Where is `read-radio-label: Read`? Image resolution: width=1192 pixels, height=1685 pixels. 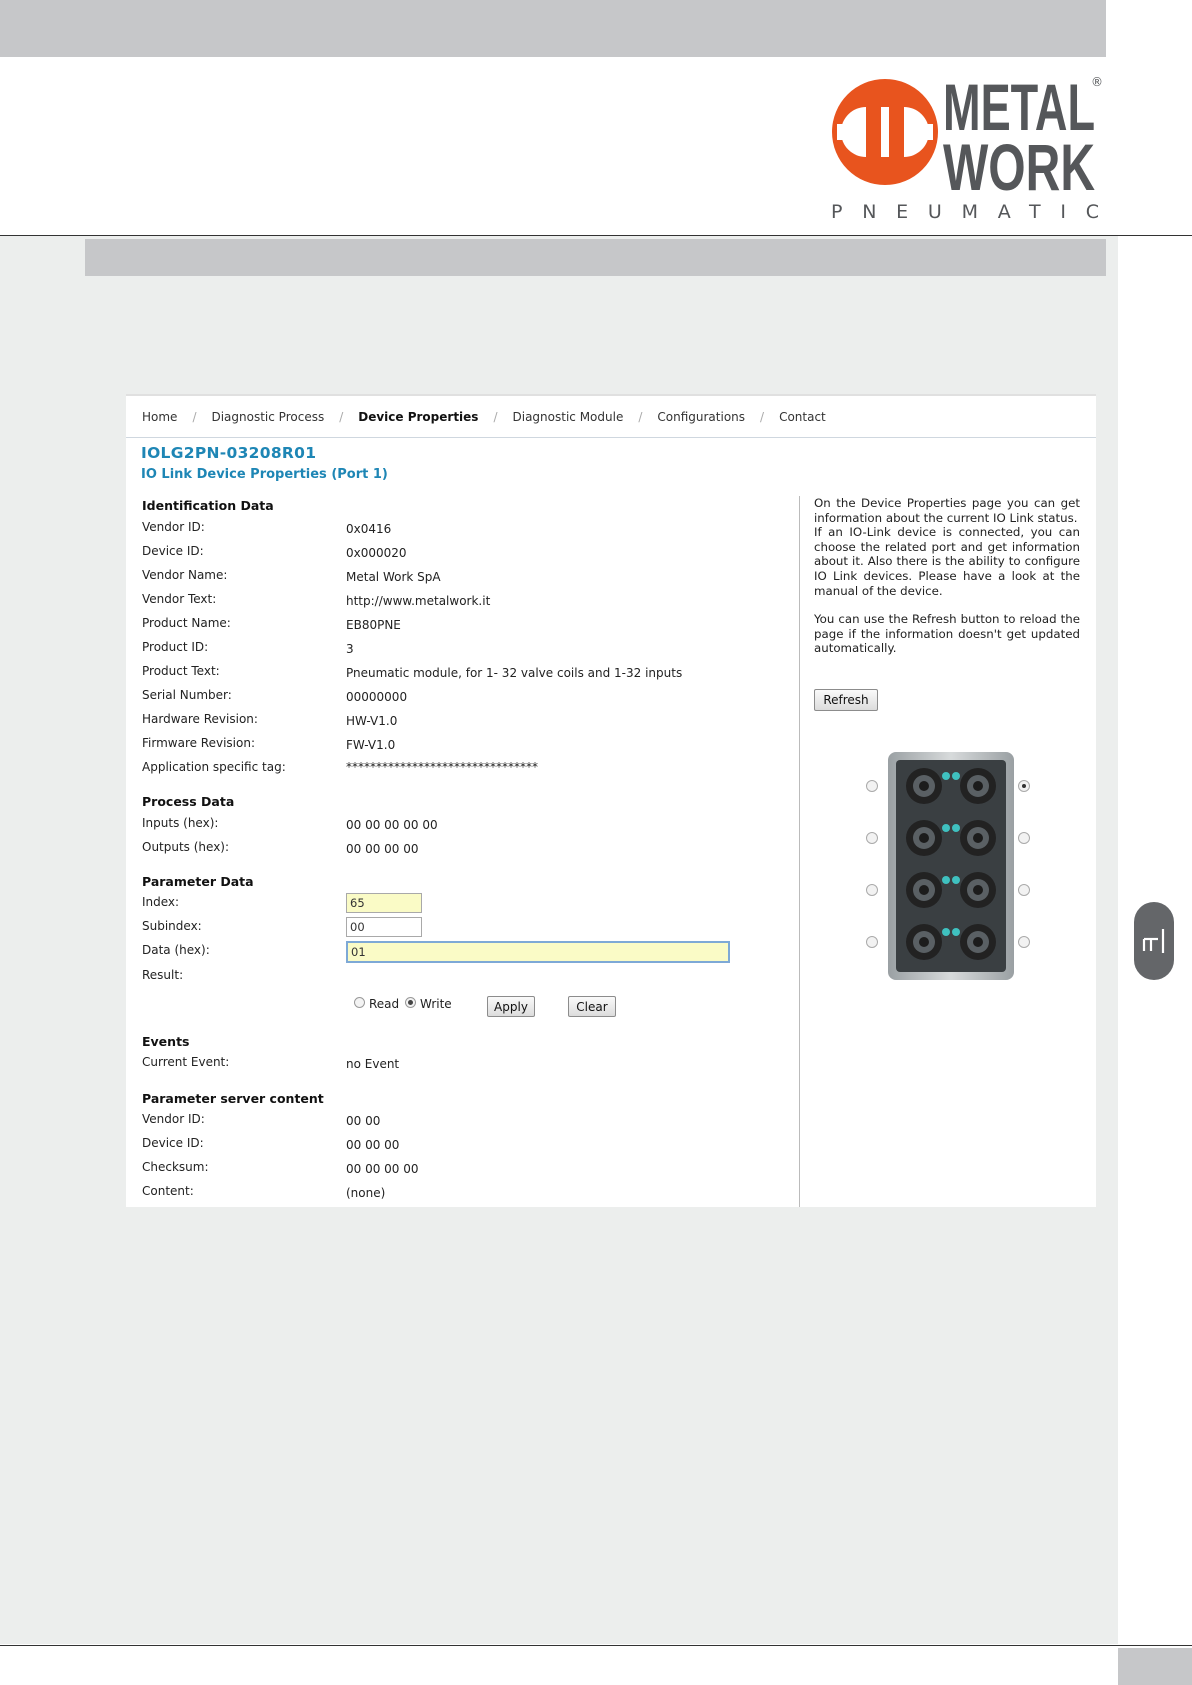
read-radio-label: Read is located at coordinates (384, 1004).